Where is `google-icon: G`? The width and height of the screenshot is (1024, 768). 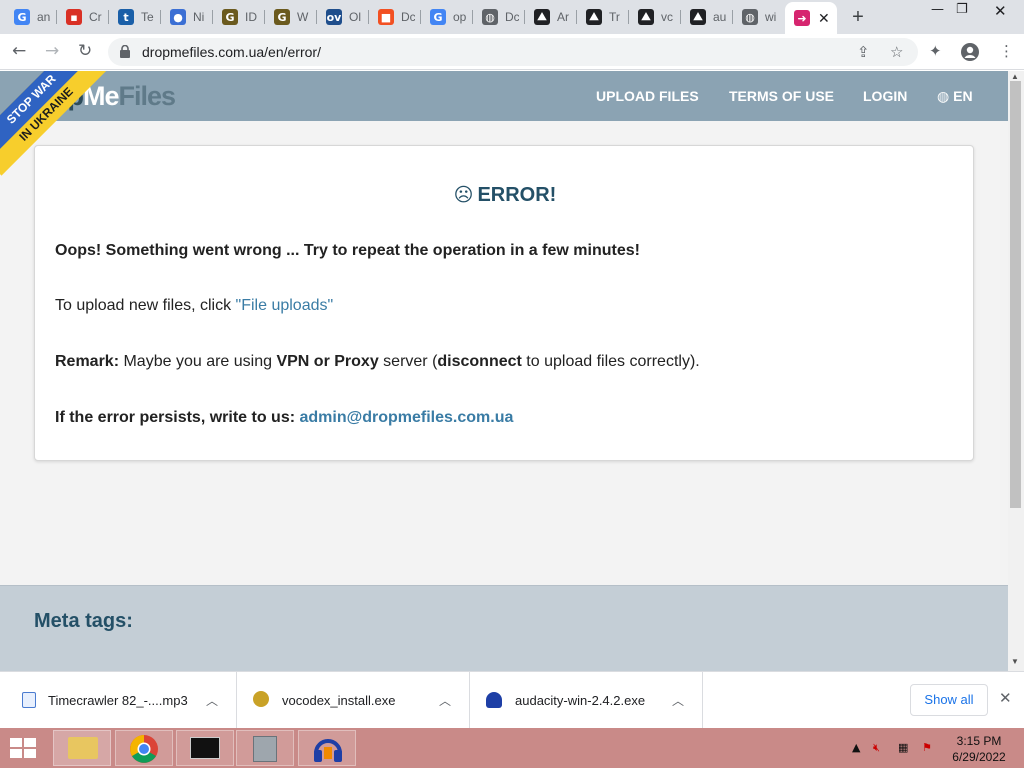 google-icon: G is located at coordinates (22, 17).